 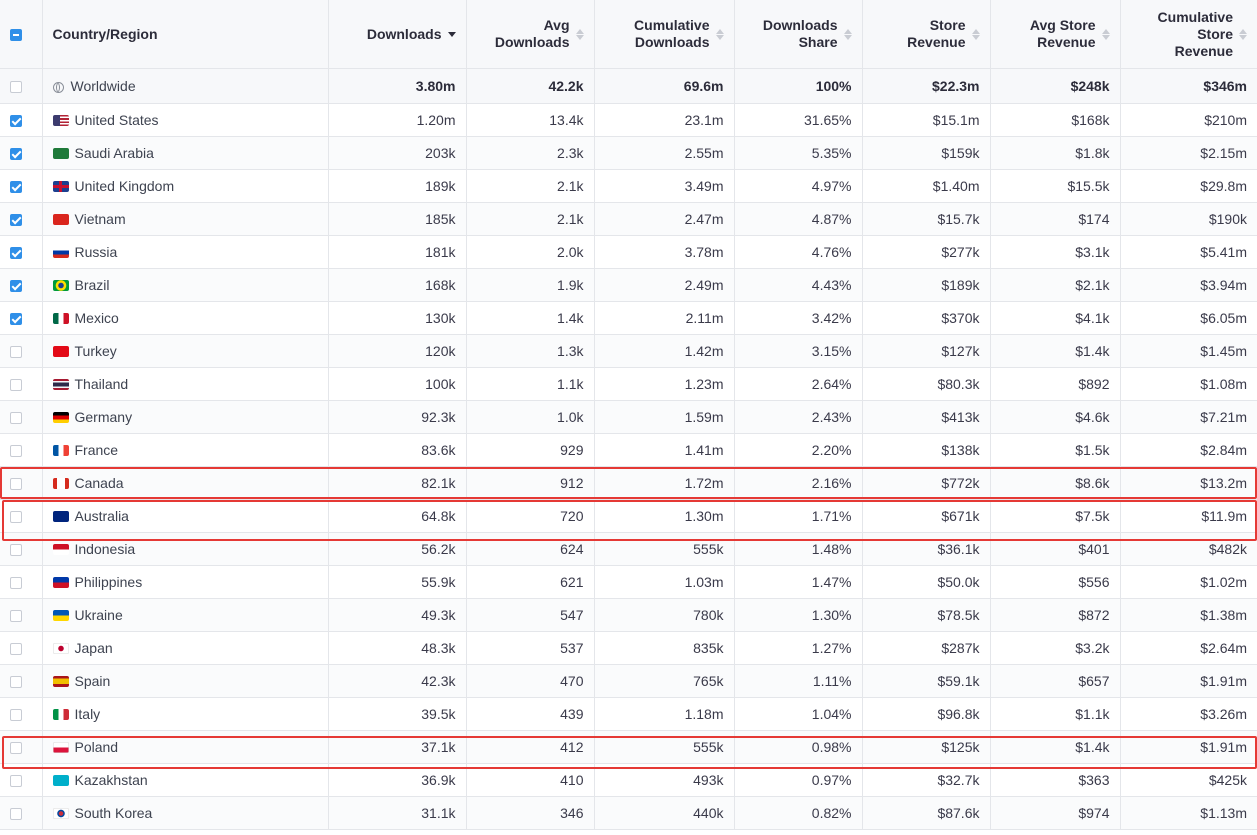 What do you see at coordinates (628, 351) in the screenshot?
I see `table-row: Turkey 120k 1.3k 1.42m 3.15% $127k $1.4k $1.45m` at bounding box center [628, 351].